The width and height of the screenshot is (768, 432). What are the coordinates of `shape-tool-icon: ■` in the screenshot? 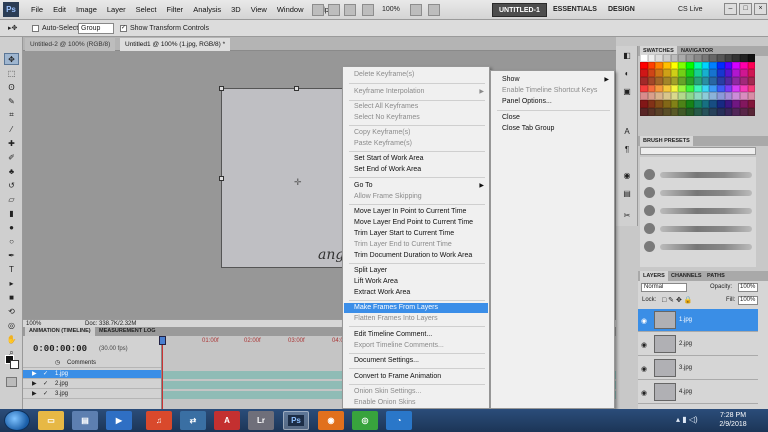 It's located at (11, 297).